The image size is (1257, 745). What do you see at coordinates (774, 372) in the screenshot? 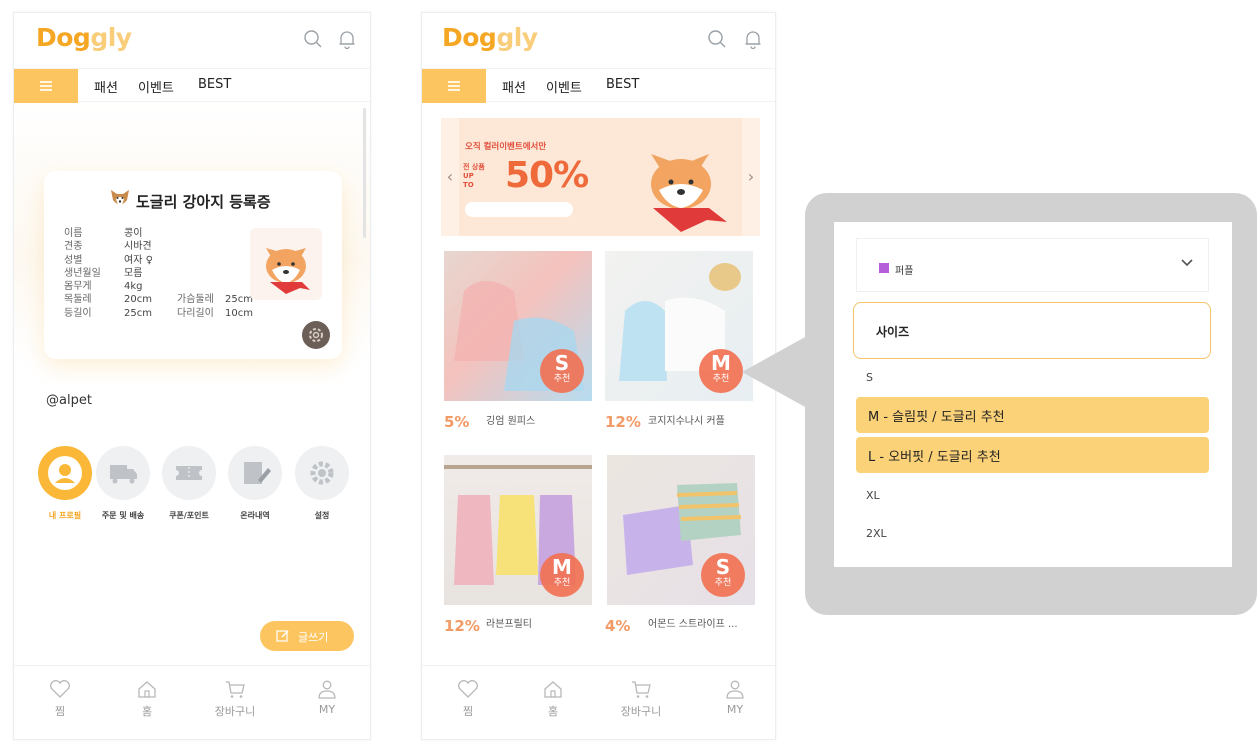
I see `callout-pointer` at bounding box center [774, 372].